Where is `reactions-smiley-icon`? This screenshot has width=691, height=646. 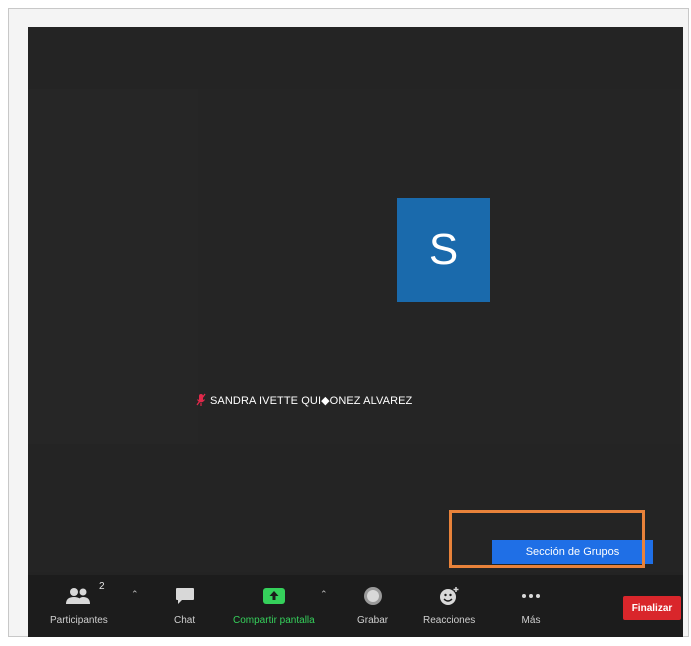
reactions-smiley-icon is located at coordinates (449, 596).